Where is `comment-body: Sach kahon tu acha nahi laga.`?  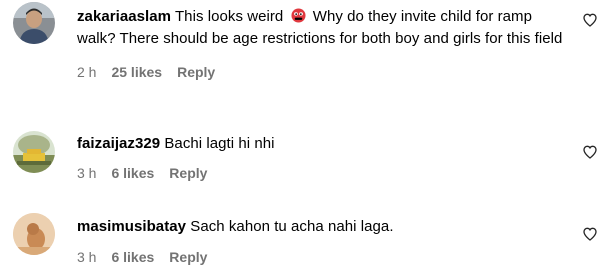
comment-body: Sach kahon tu acha nahi laga. is located at coordinates (292, 226).